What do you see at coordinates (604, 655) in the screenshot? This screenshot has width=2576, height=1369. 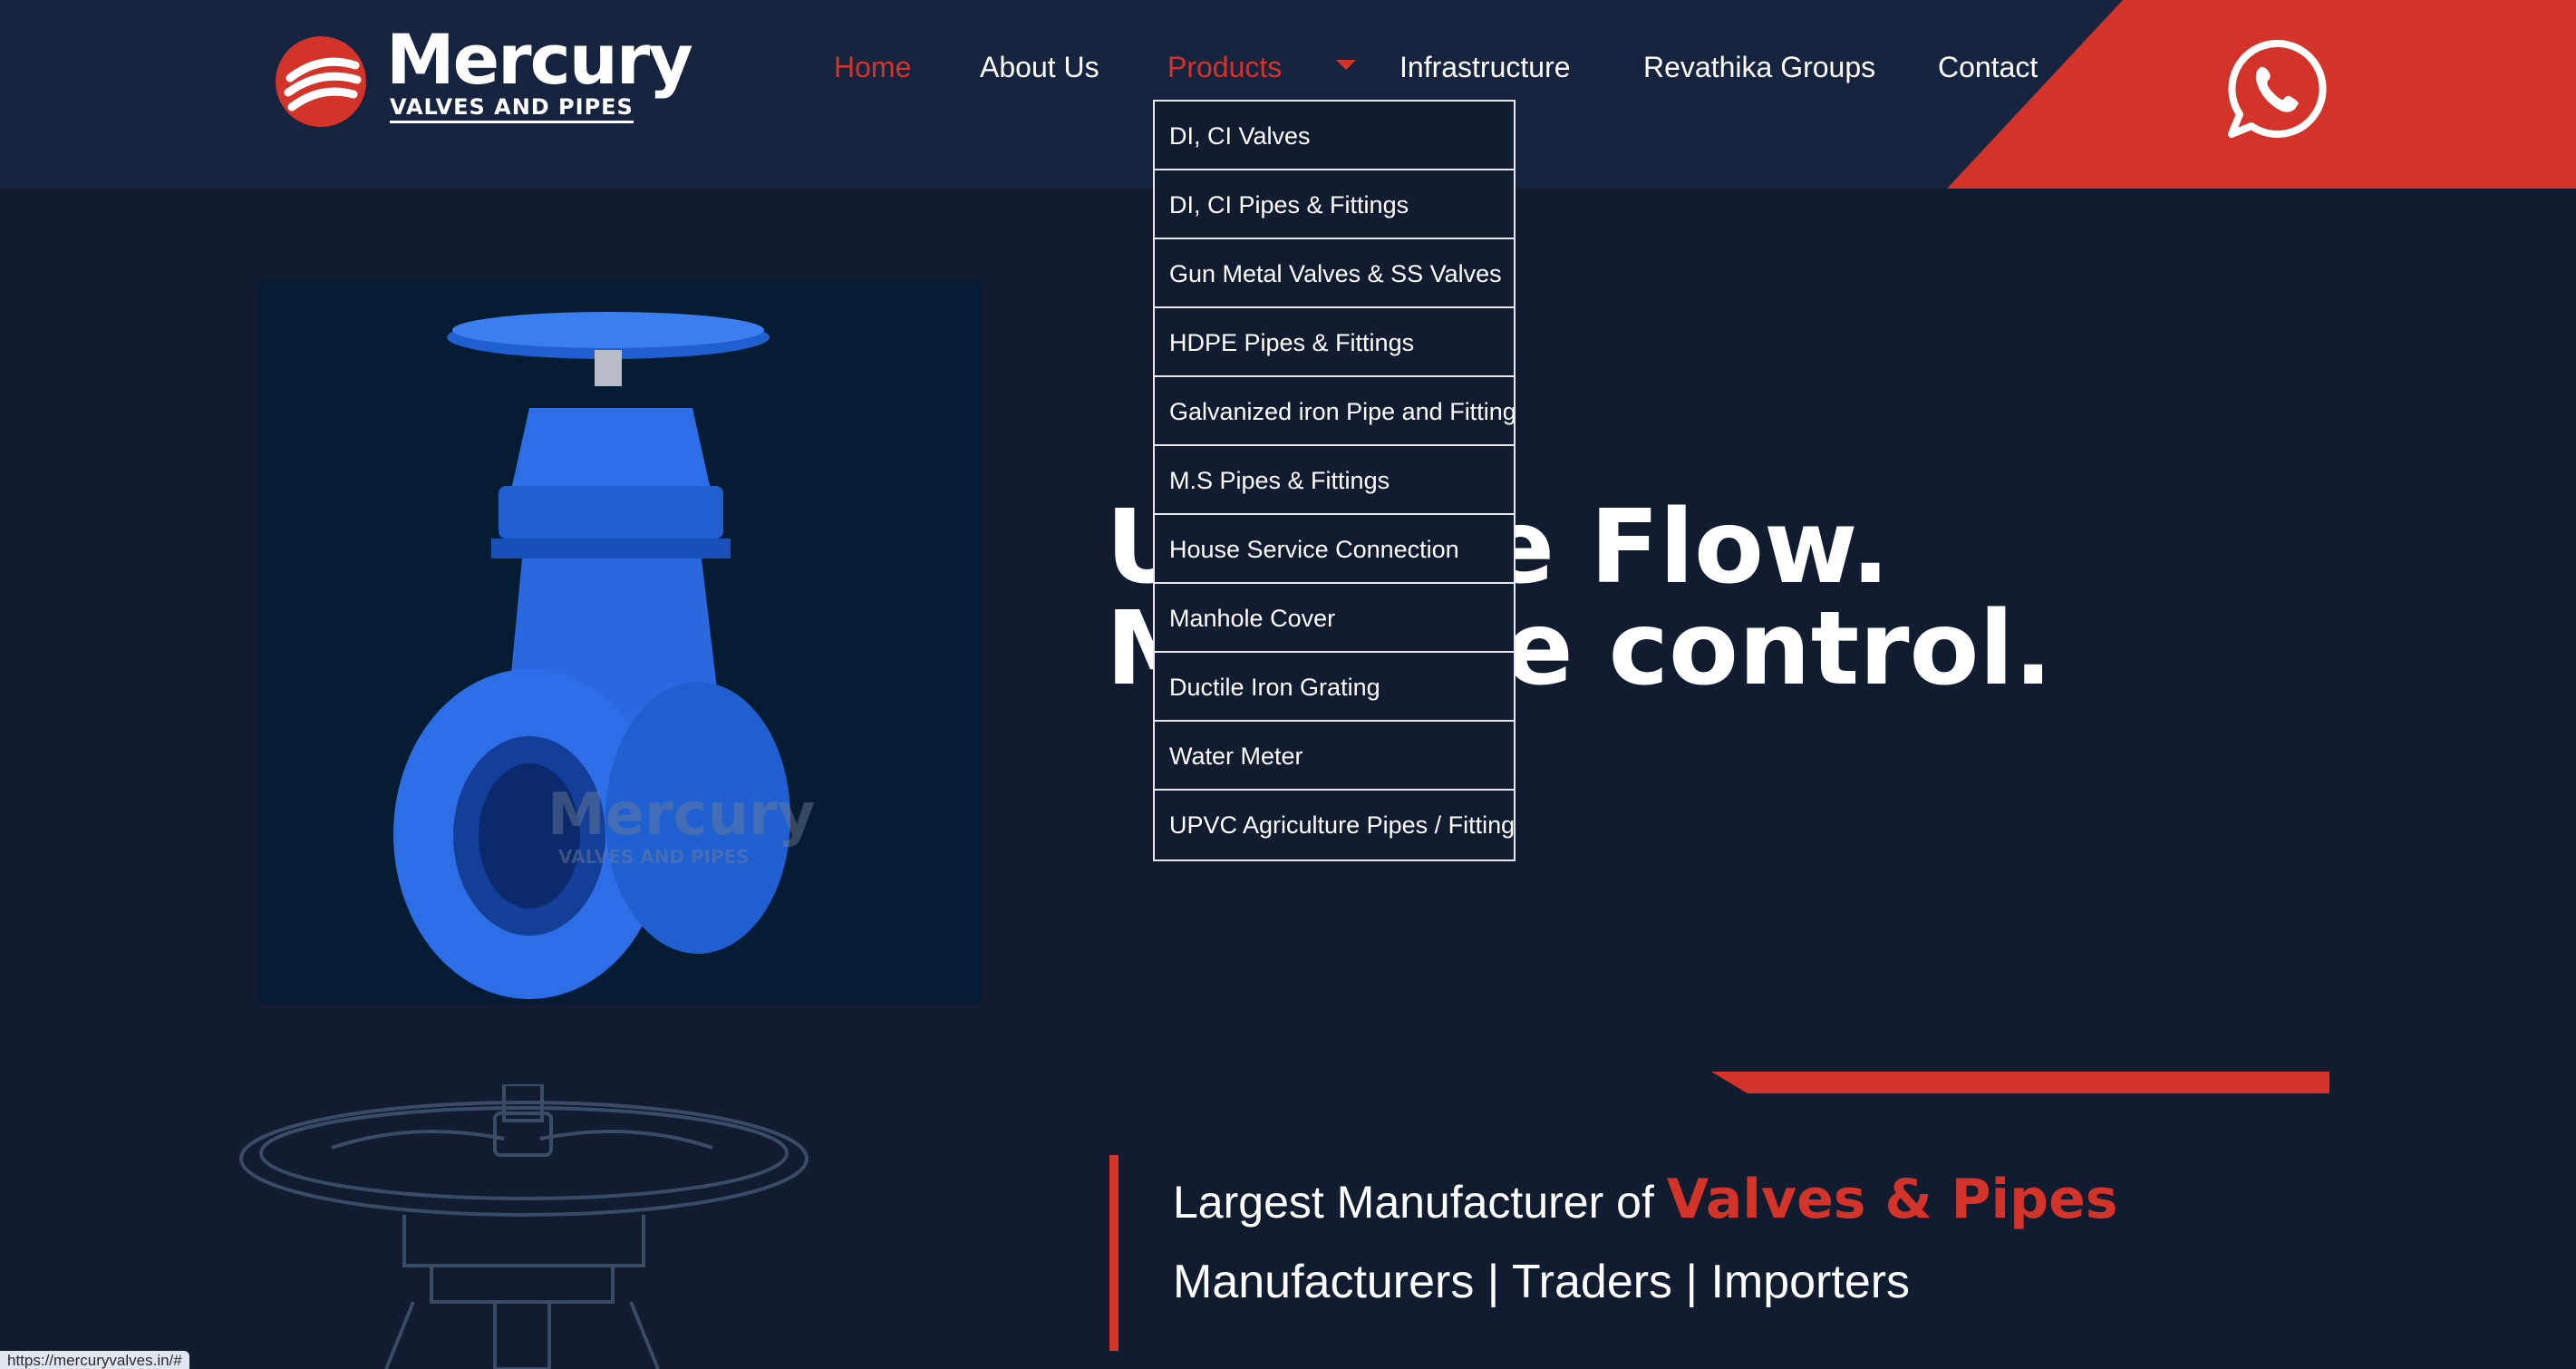 I see `gate-valve-illustration: Mercury VALVES AND PIPES` at bounding box center [604, 655].